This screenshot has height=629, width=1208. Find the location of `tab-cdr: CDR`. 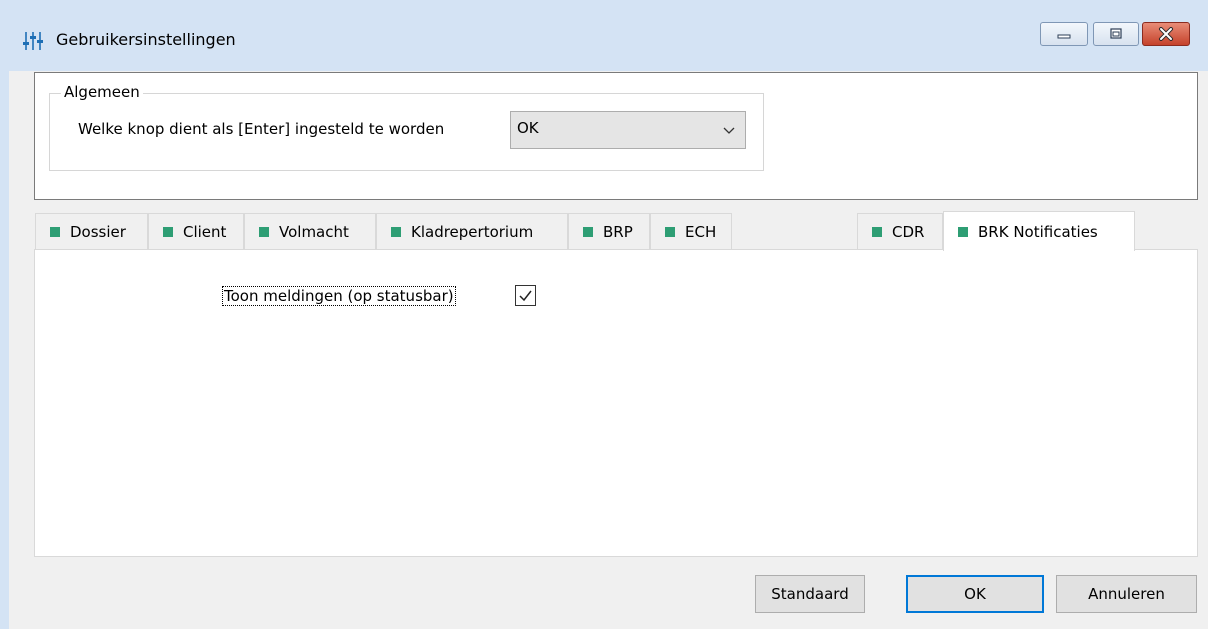

tab-cdr: CDR is located at coordinates (900, 231).